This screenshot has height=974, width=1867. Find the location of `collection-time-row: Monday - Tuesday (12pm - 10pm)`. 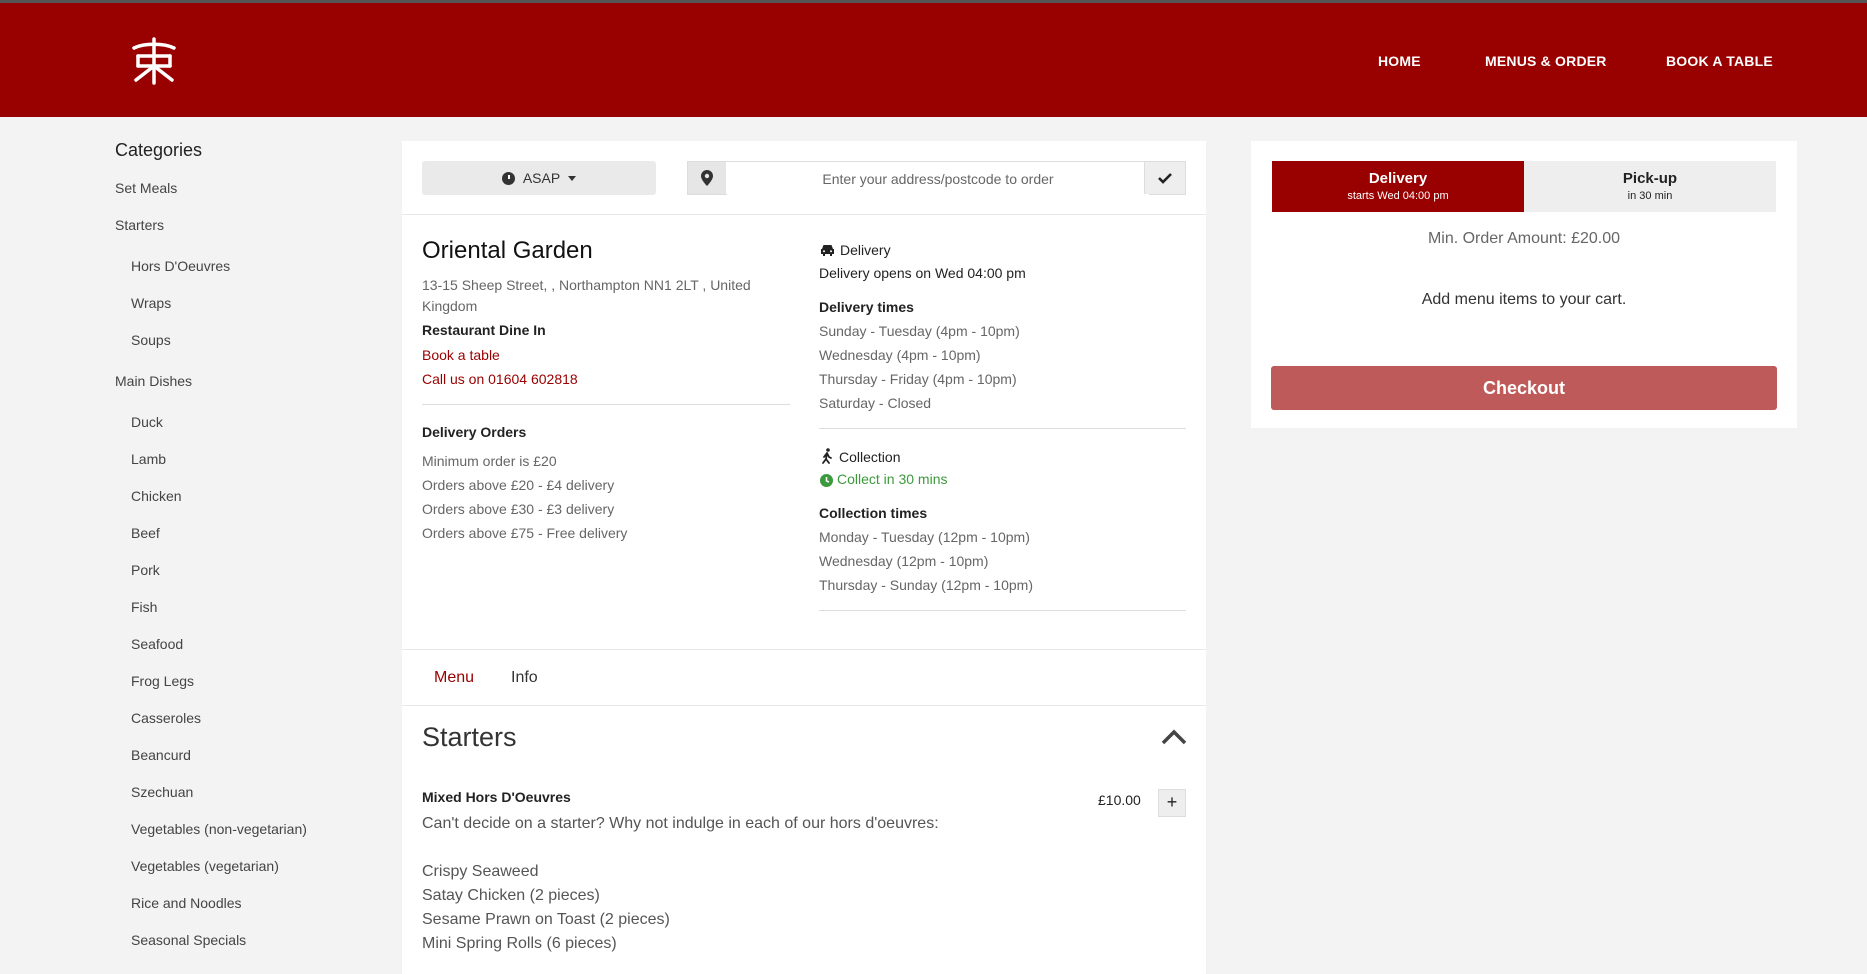

collection-time-row: Monday - Tuesday (12pm - 10pm) is located at coordinates (924, 537).